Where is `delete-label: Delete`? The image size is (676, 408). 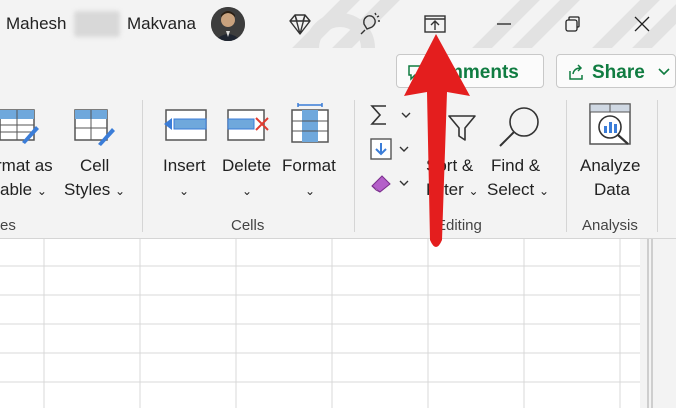
delete-label: Delete is located at coordinates (247, 165).